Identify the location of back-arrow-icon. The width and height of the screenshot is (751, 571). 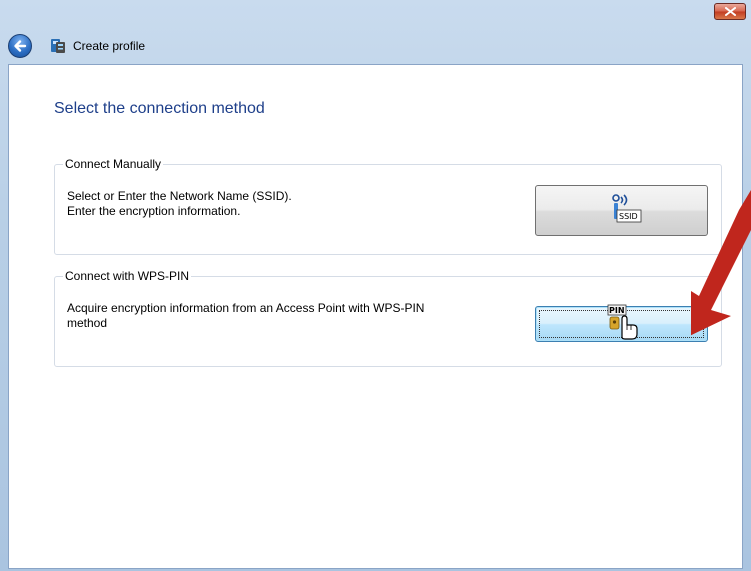
(20, 46).